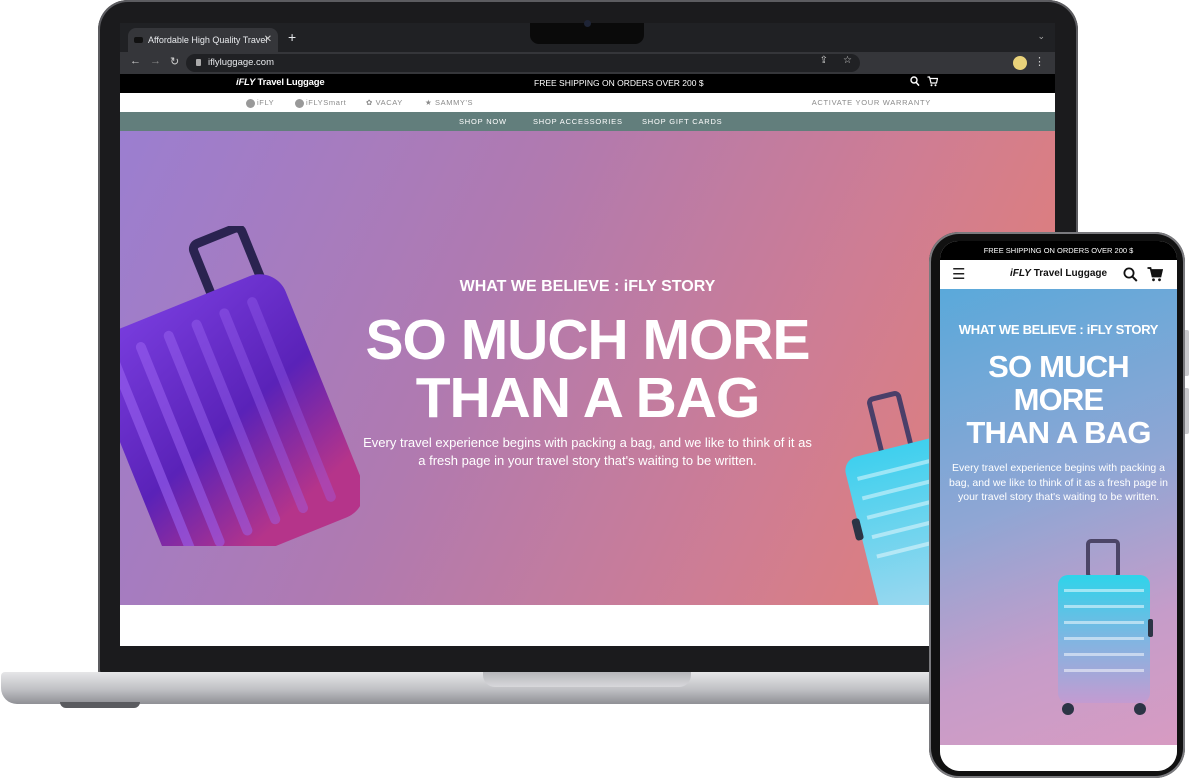 The image size is (1190, 780). What do you see at coordinates (619, 83) in the screenshot?
I see `shipping-banner: FREE SHIPPING ON ORDERS OVER 200 $` at bounding box center [619, 83].